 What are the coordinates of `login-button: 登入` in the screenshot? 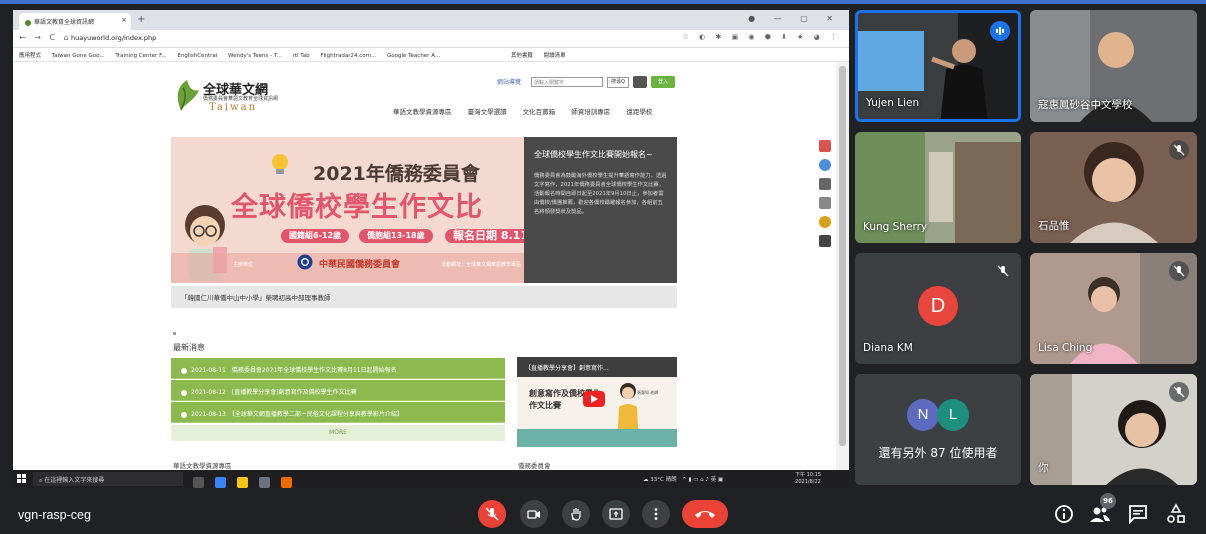 It's located at (663, 82).